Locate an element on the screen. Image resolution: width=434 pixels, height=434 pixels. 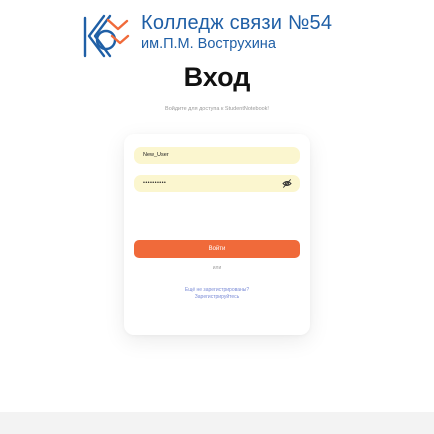
college-logo-icon is located at coordinates (106, 36).